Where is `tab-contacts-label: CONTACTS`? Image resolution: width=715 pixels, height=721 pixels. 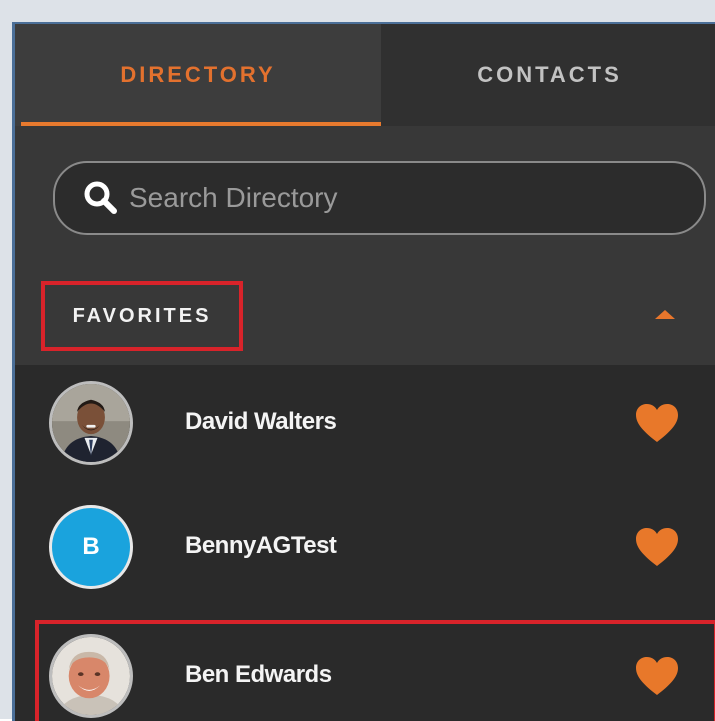
tab-contacts-label: CONTACTS is located at coordinates (549, 74).